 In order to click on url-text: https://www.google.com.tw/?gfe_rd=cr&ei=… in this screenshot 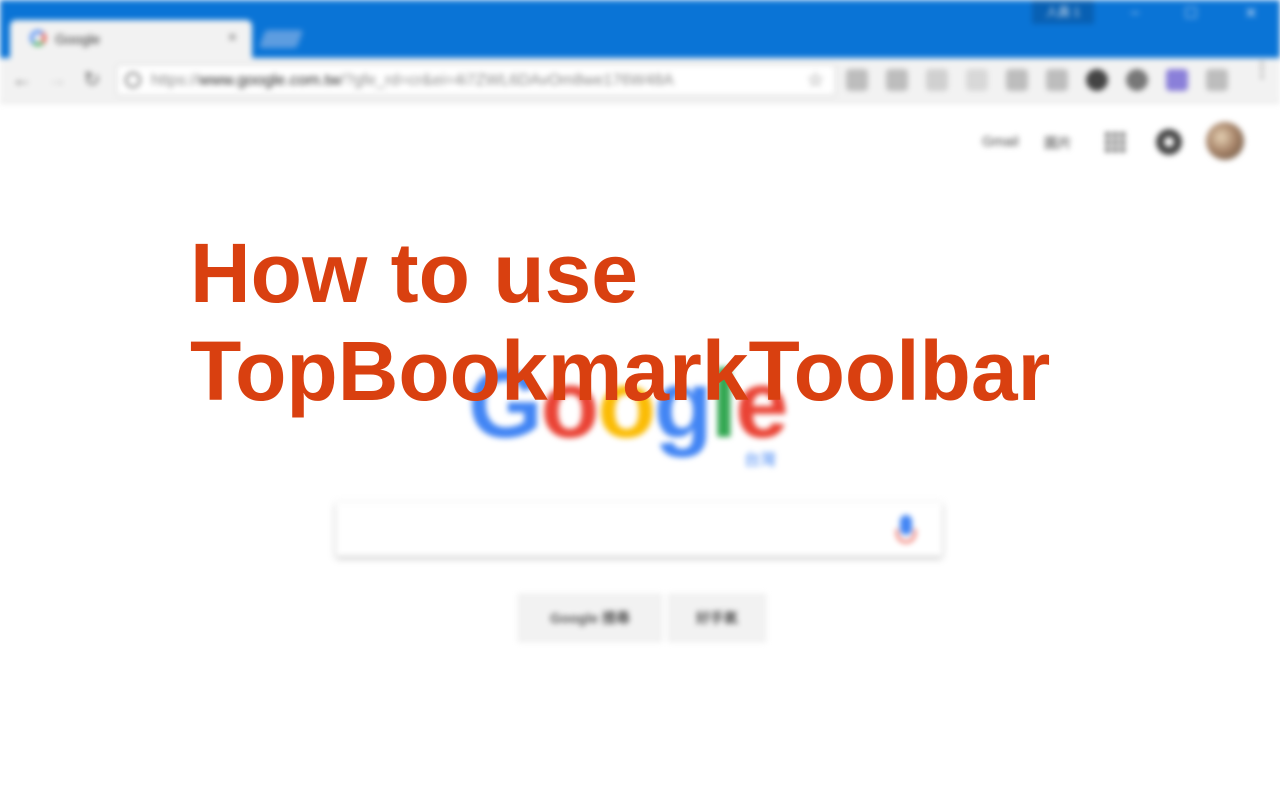, I will do `click(412, 81)`.